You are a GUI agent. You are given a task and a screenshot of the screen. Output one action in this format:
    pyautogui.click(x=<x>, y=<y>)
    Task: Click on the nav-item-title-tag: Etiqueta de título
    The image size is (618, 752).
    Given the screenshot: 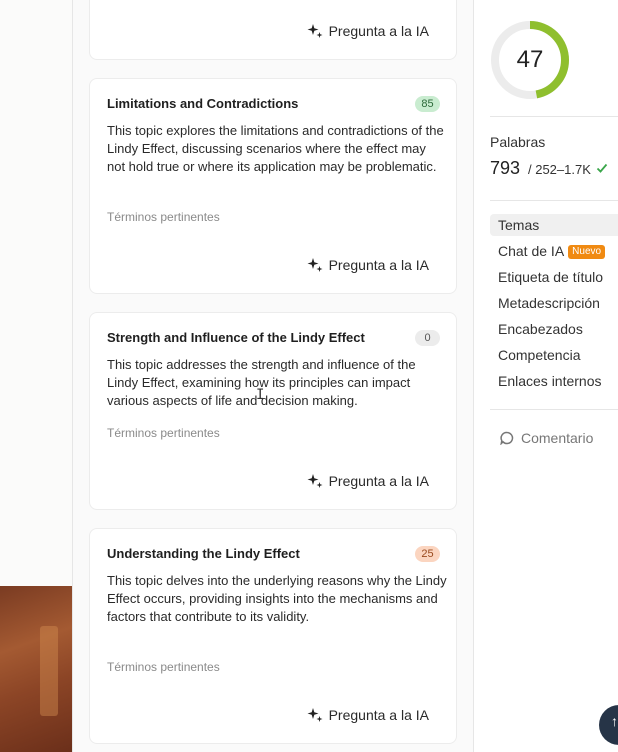 What is the action you would take?
    pyautogui.click(x=554, y=277)
    